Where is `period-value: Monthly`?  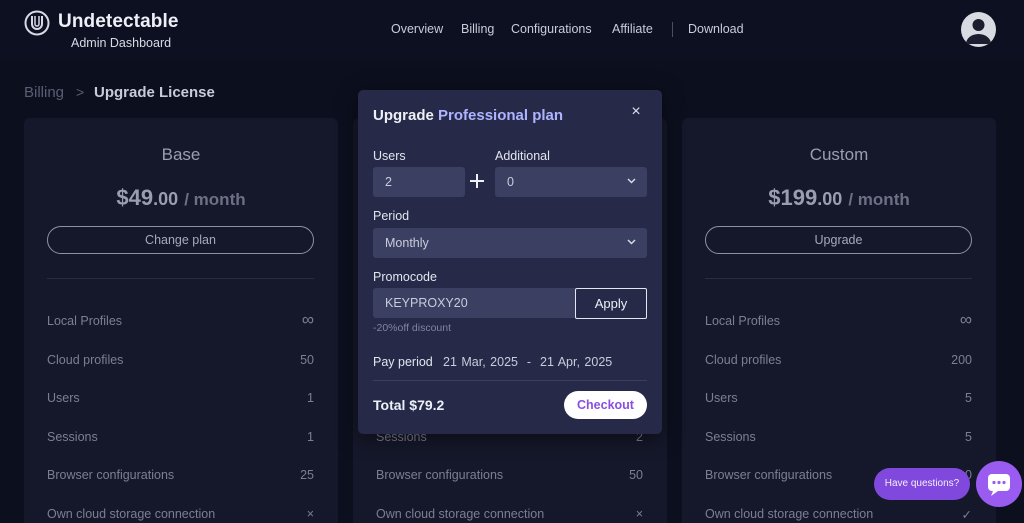
period-value: Monthly is located at coordinates (407, 243).